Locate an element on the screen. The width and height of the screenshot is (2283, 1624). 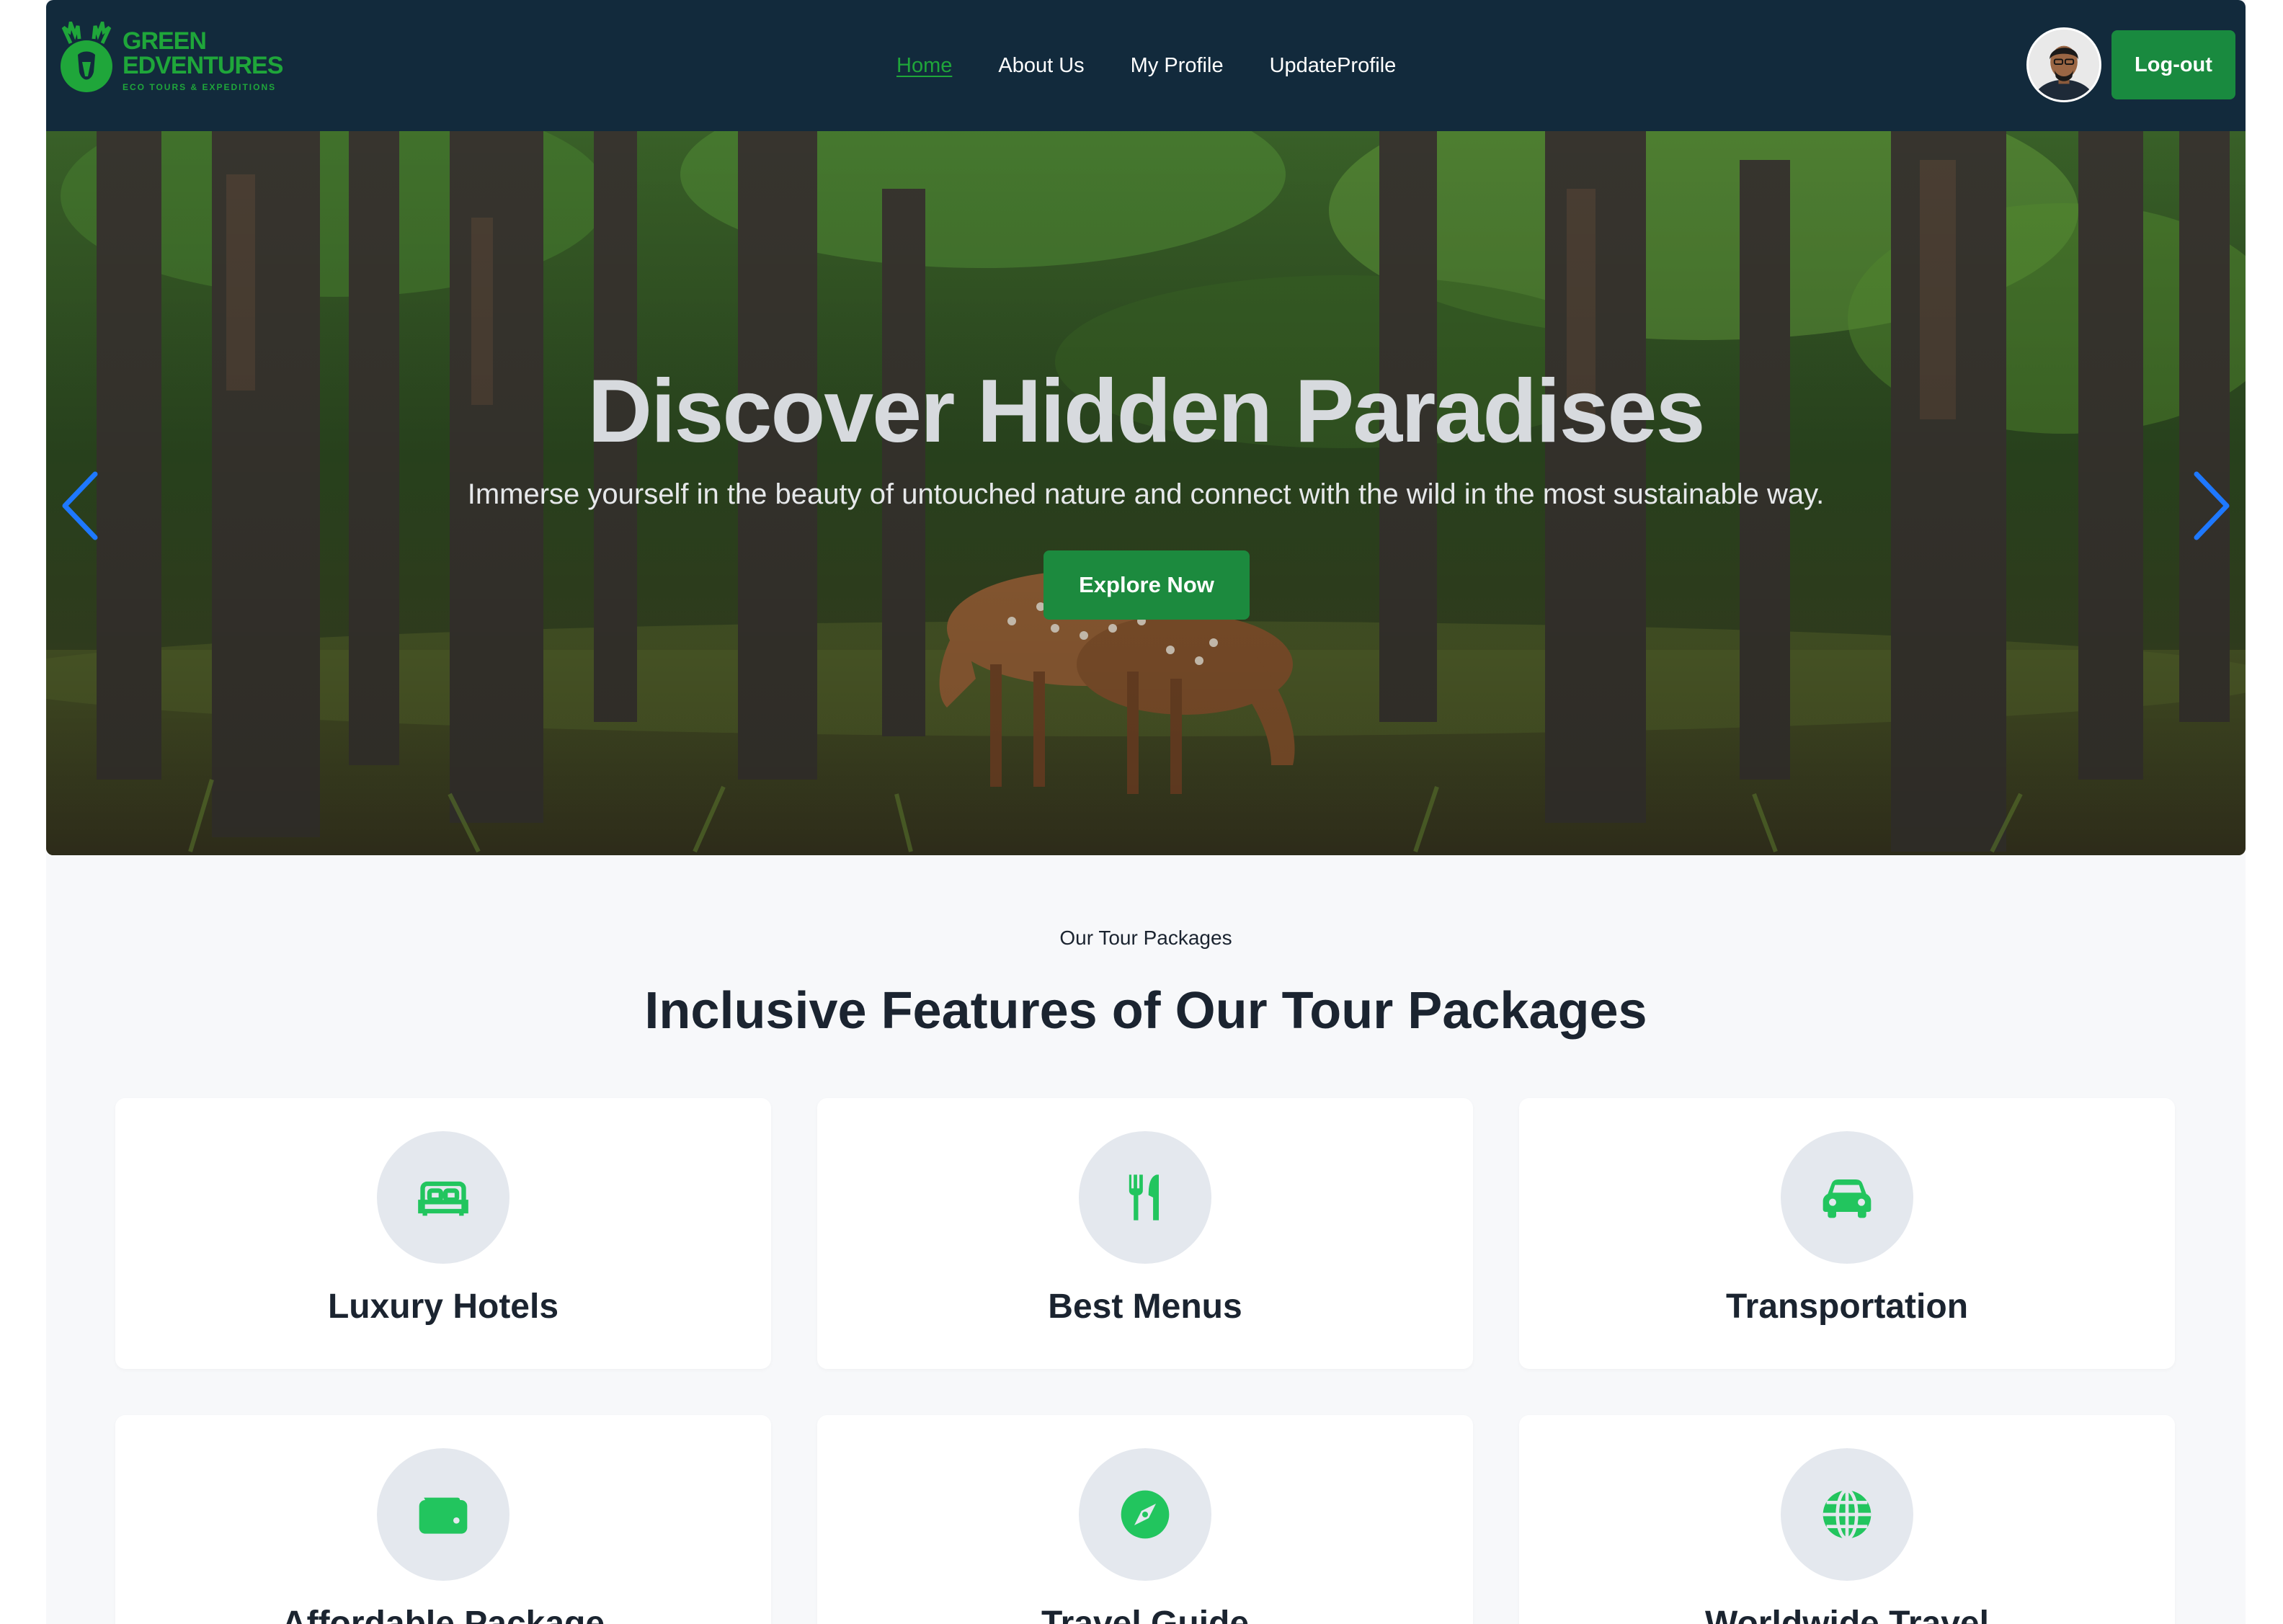
user-avatar is located at coordinates (2063, 64).